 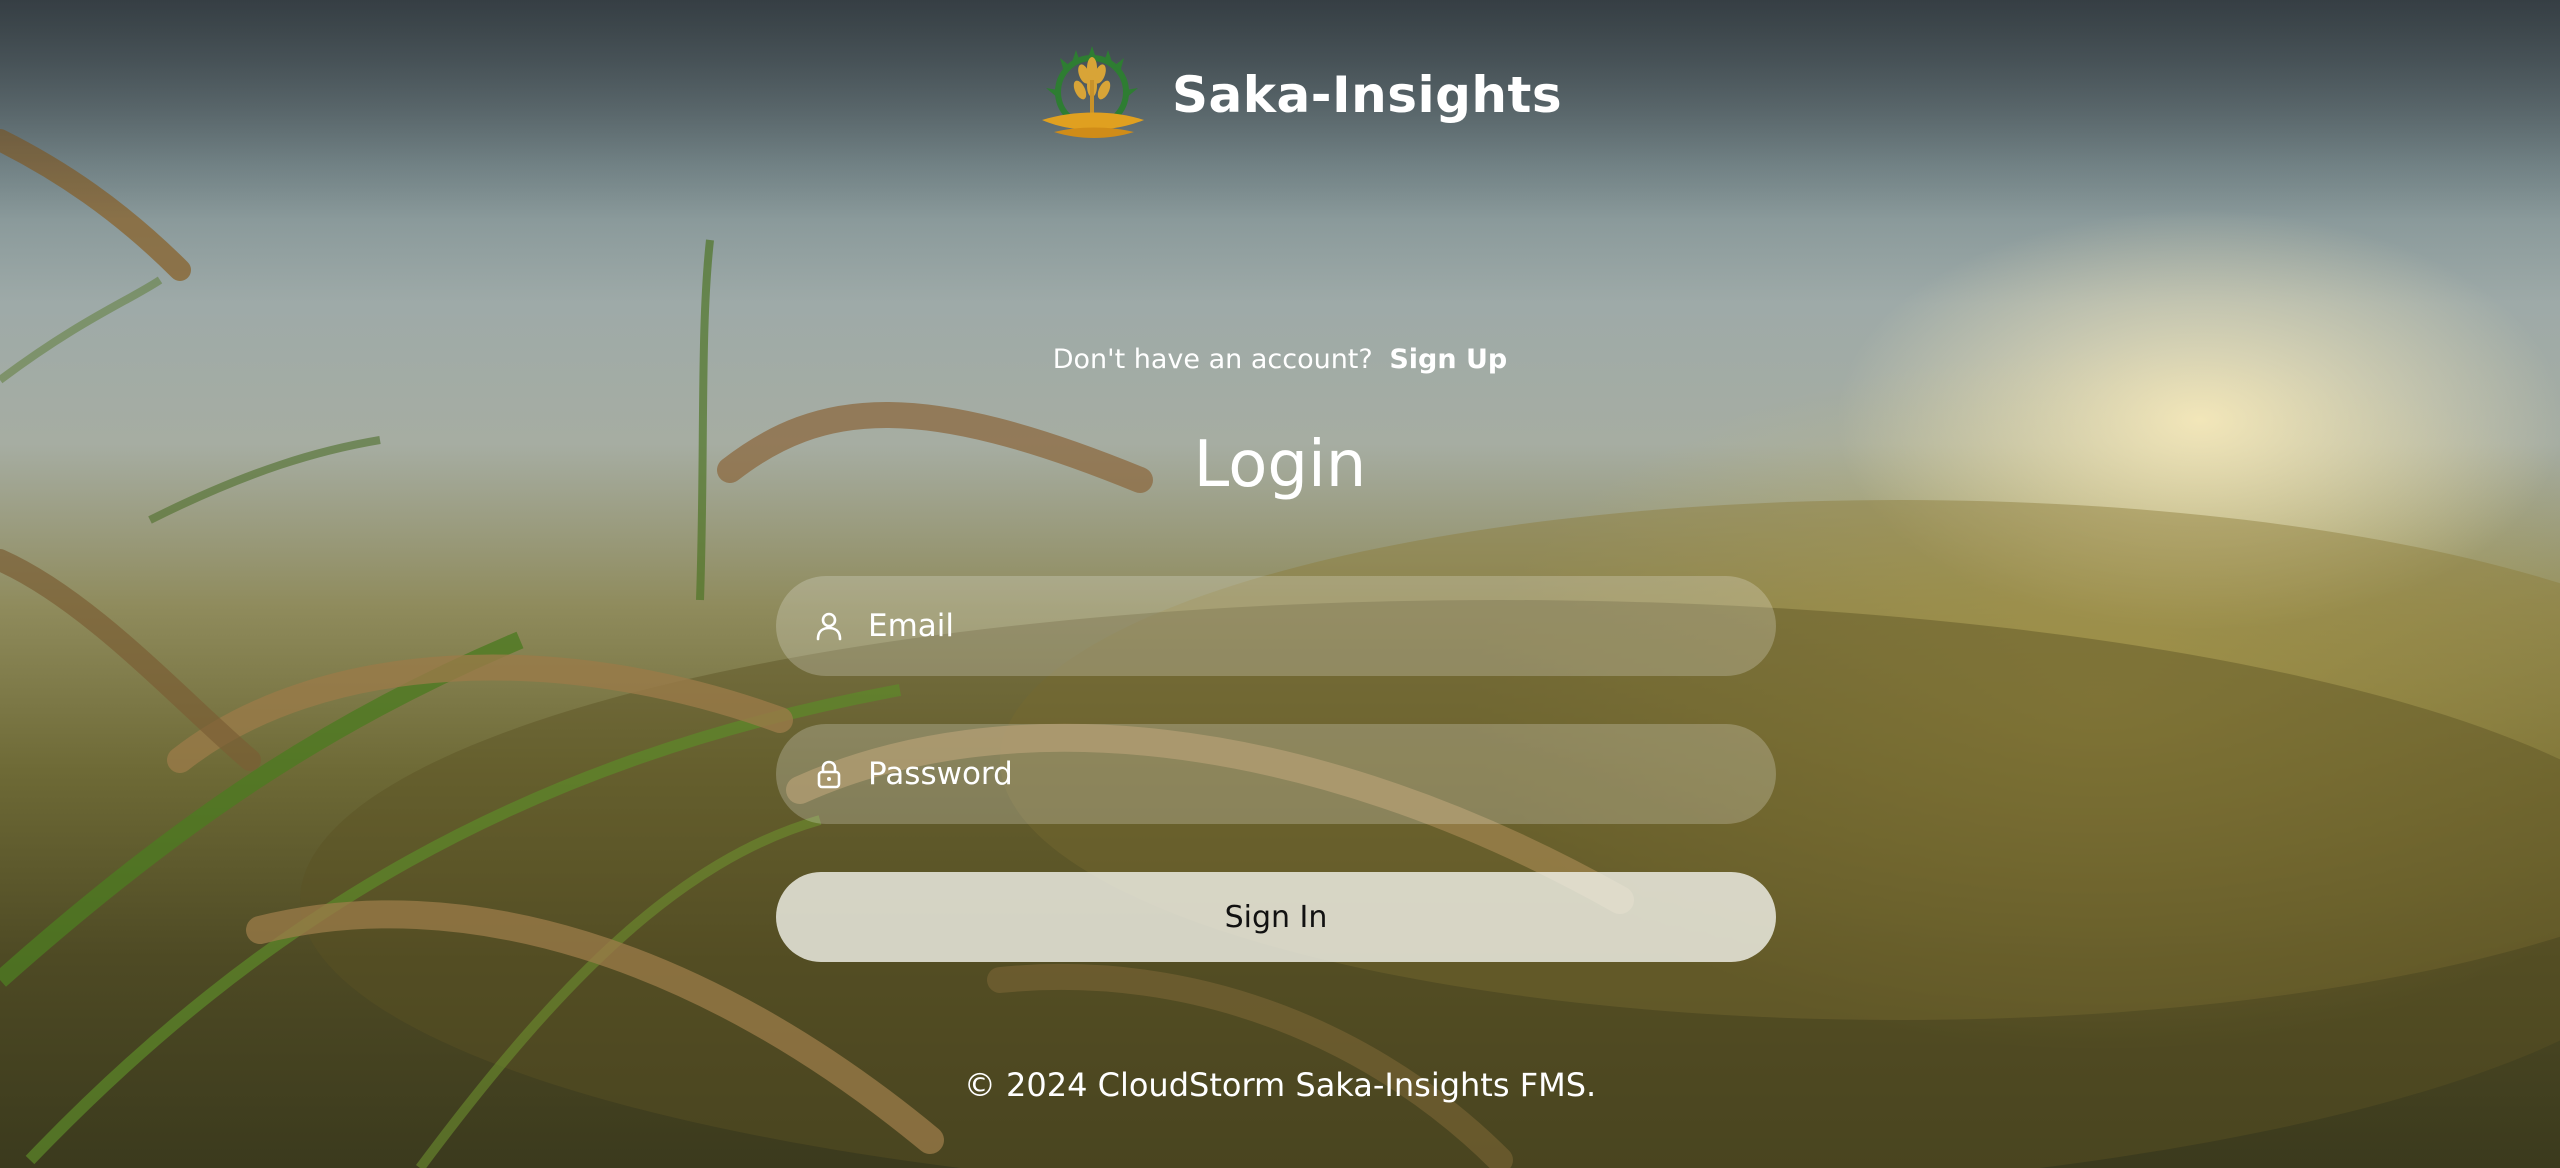 What do you see at coordinates (1321, 626) in the screenshot?
I see `email-input` at bounding box center [1321, 626].